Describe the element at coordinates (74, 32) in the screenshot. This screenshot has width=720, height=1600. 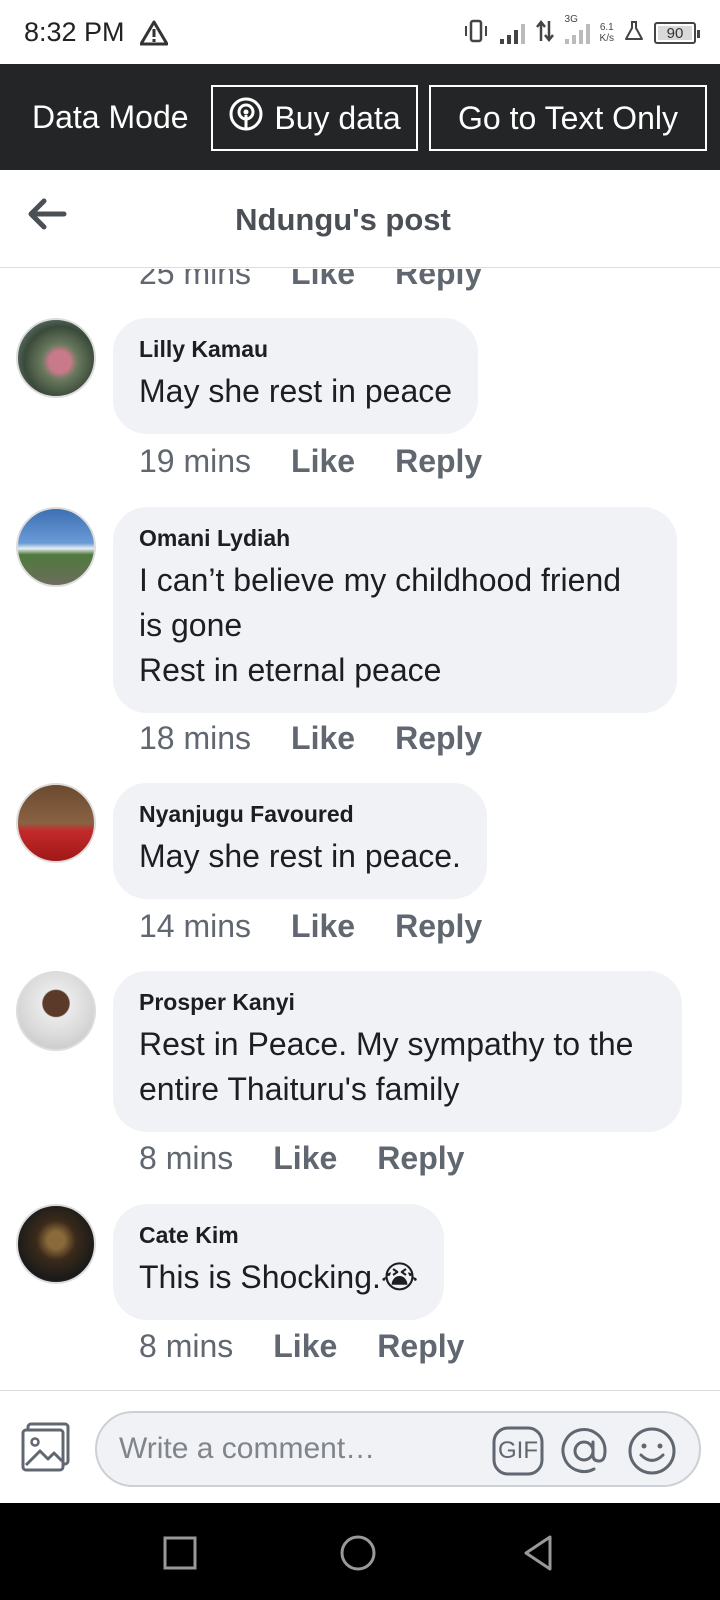
I see `status-time: 8:32 PM` at that location.